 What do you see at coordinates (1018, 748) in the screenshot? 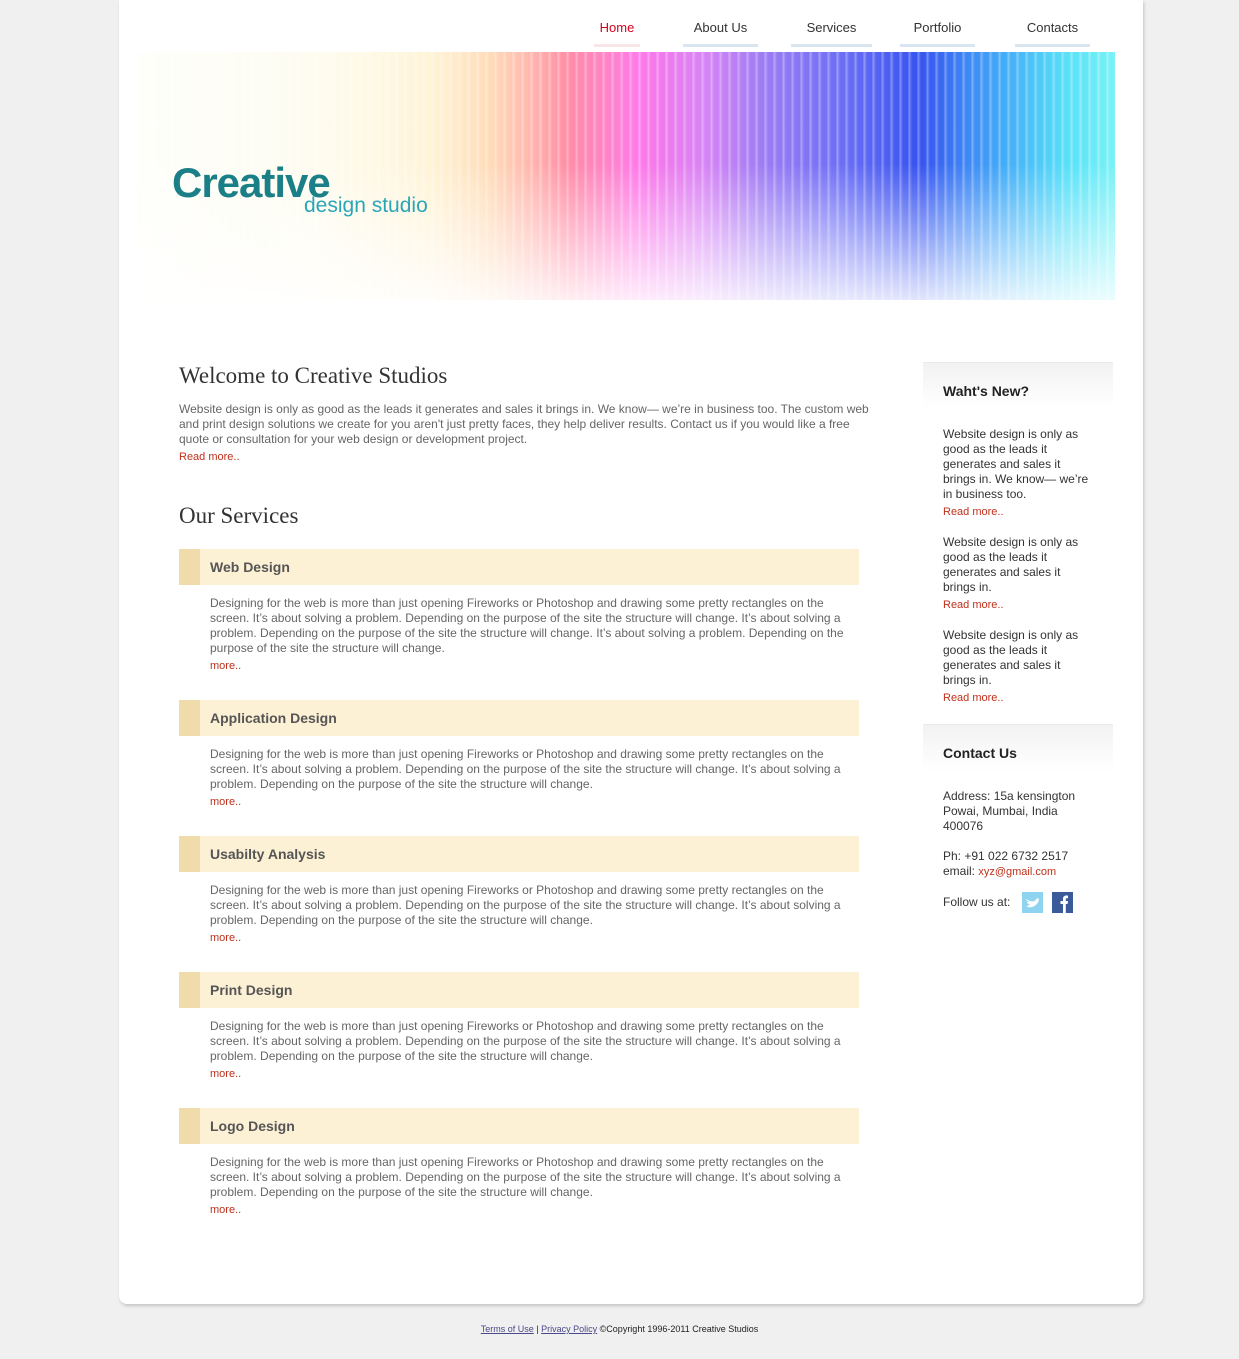
I see `contact-header: Contact Us` at bounding box center [1018, 748].